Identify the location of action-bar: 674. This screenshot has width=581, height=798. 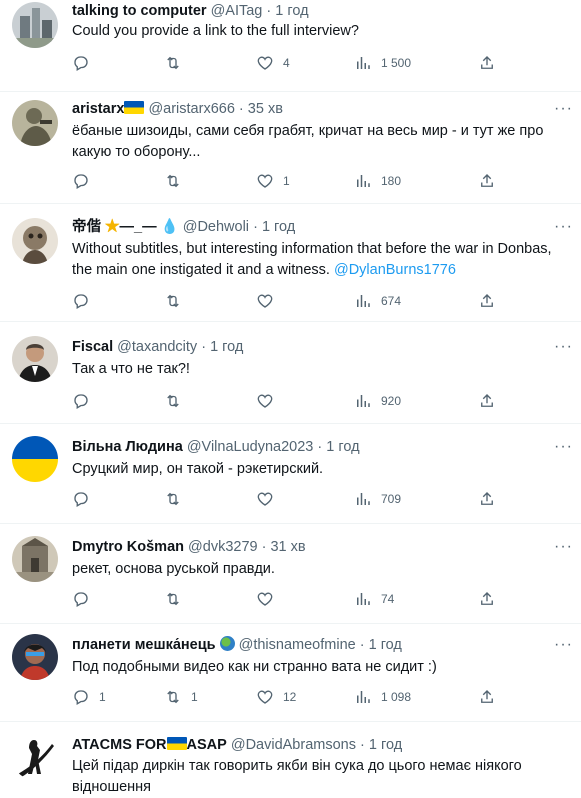
(326, 302).